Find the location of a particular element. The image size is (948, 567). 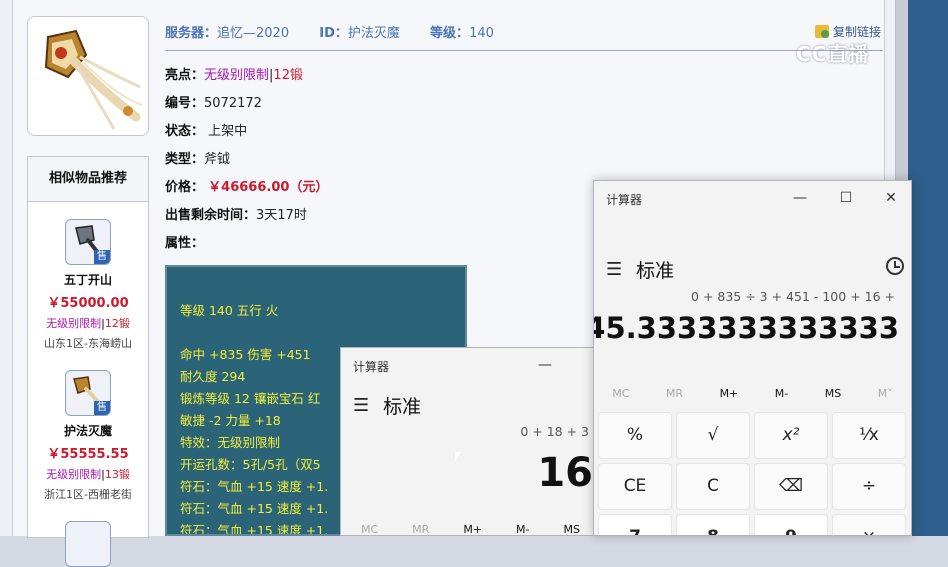

item-image is located at coordinates (88, 76).